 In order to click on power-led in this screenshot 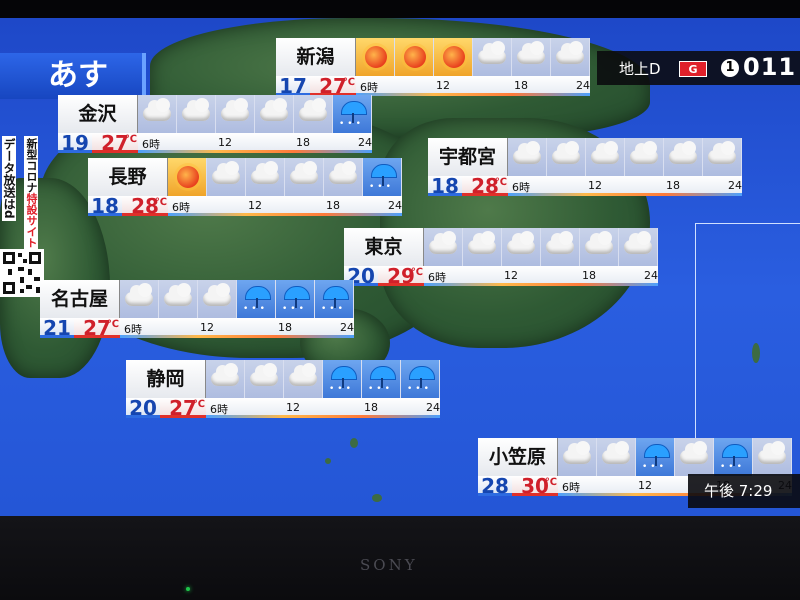, I will do `click(188, 589)`.